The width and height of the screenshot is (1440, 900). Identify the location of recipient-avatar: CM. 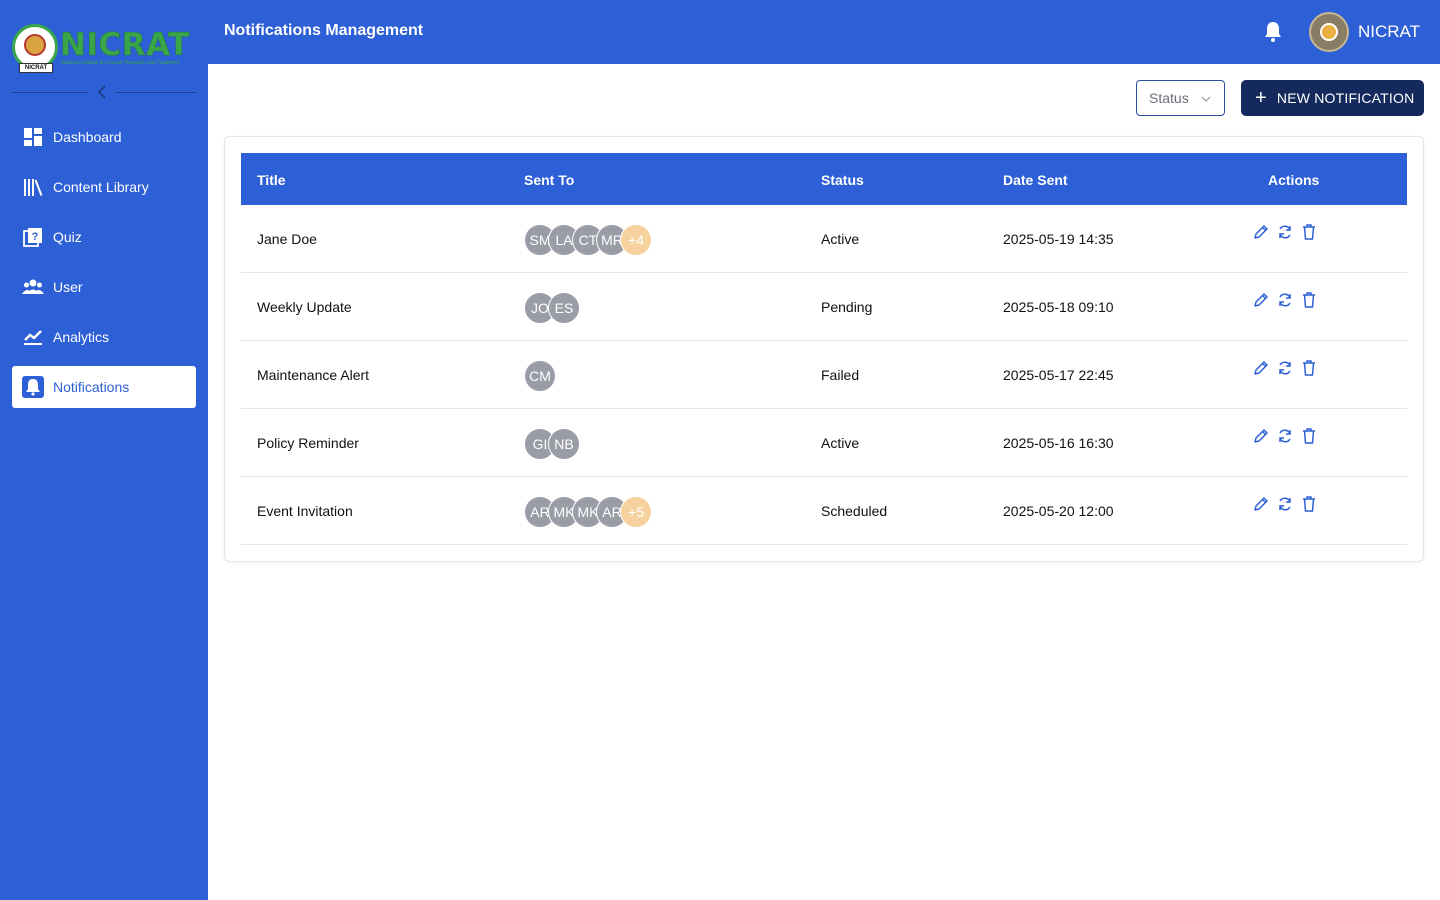
(540, 376).